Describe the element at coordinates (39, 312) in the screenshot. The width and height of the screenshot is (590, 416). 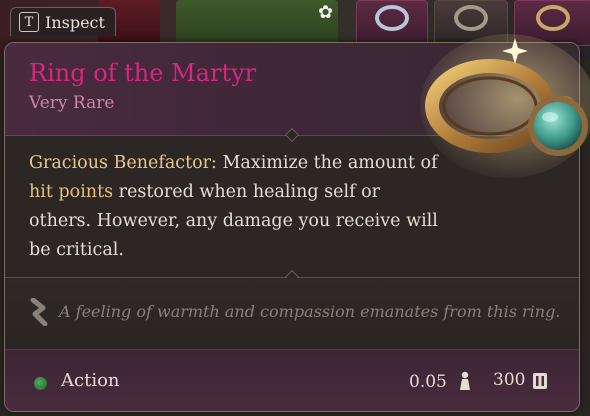
I see `feather-scroll-icon` at that location.